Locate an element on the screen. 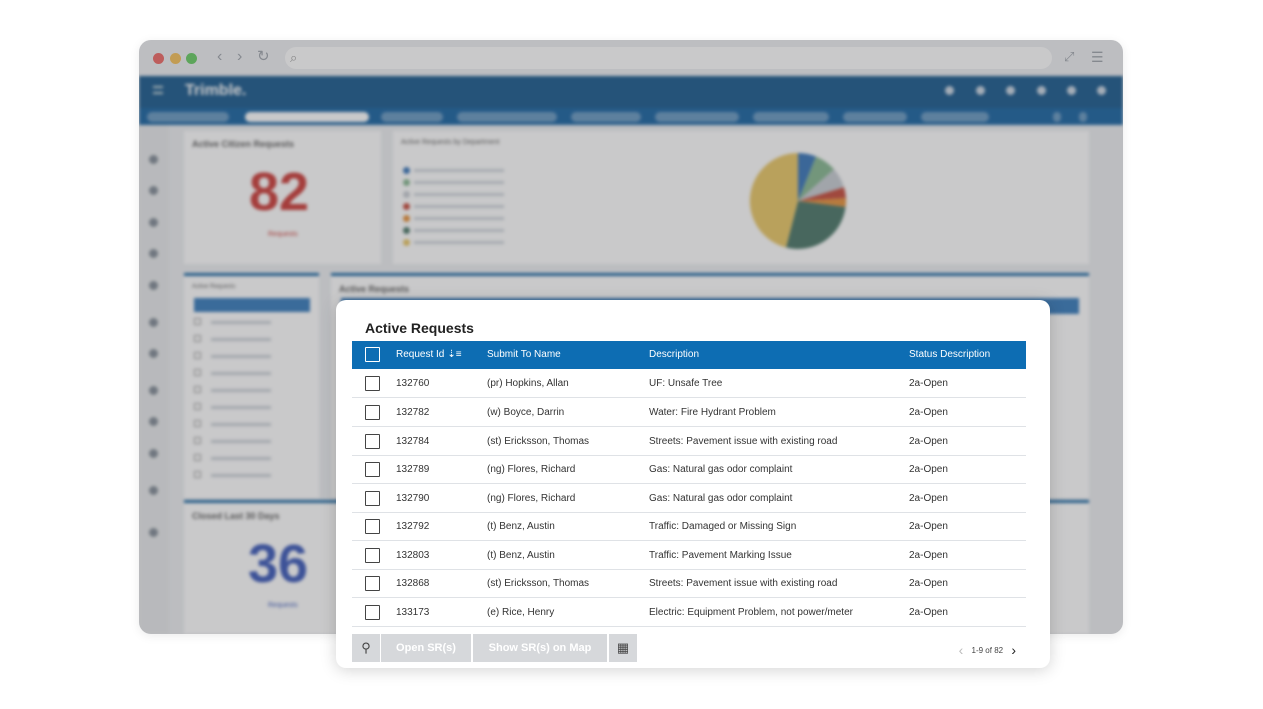  clock-icon is located at coordinates (153, 190).